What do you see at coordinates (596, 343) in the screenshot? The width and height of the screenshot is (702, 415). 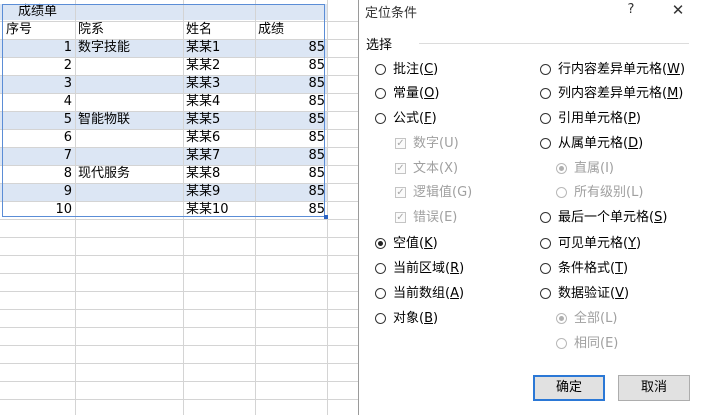 I see `option-label: 相同(E)` at bounding box center [596, 343].